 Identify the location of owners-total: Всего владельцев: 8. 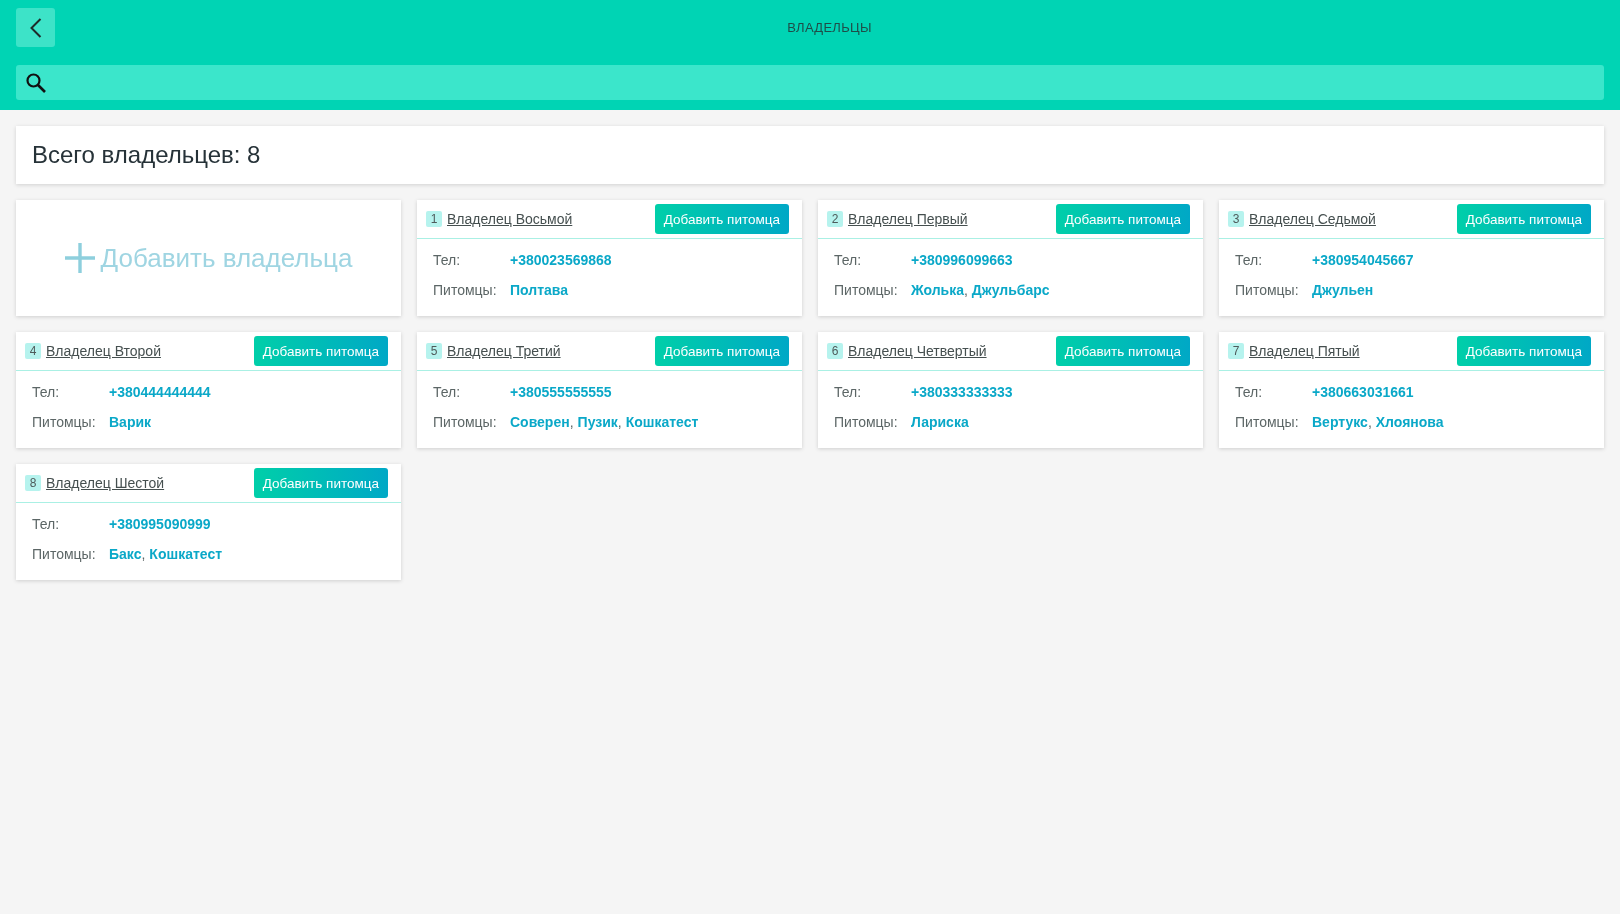
(146, 155).